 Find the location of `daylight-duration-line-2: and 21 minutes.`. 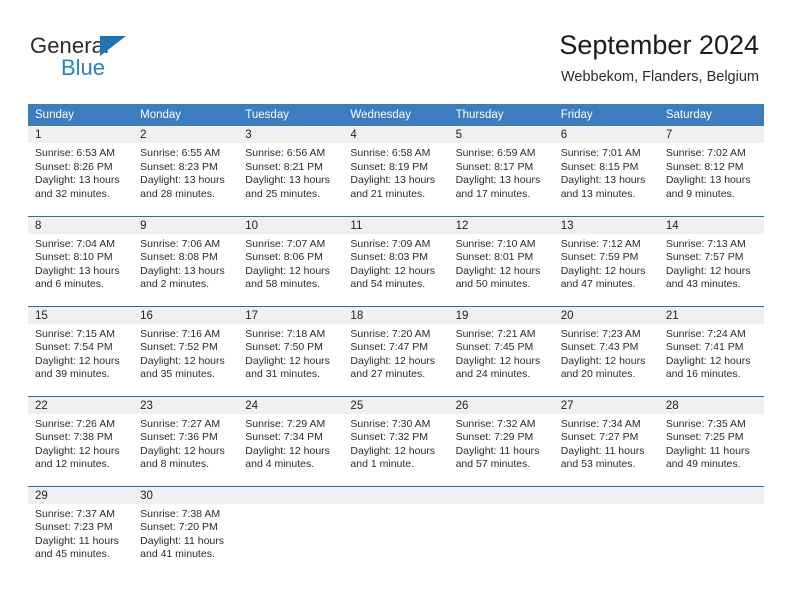

daylight-duration-line-2: and 21 minutes. is located at coordinates (388, 193).